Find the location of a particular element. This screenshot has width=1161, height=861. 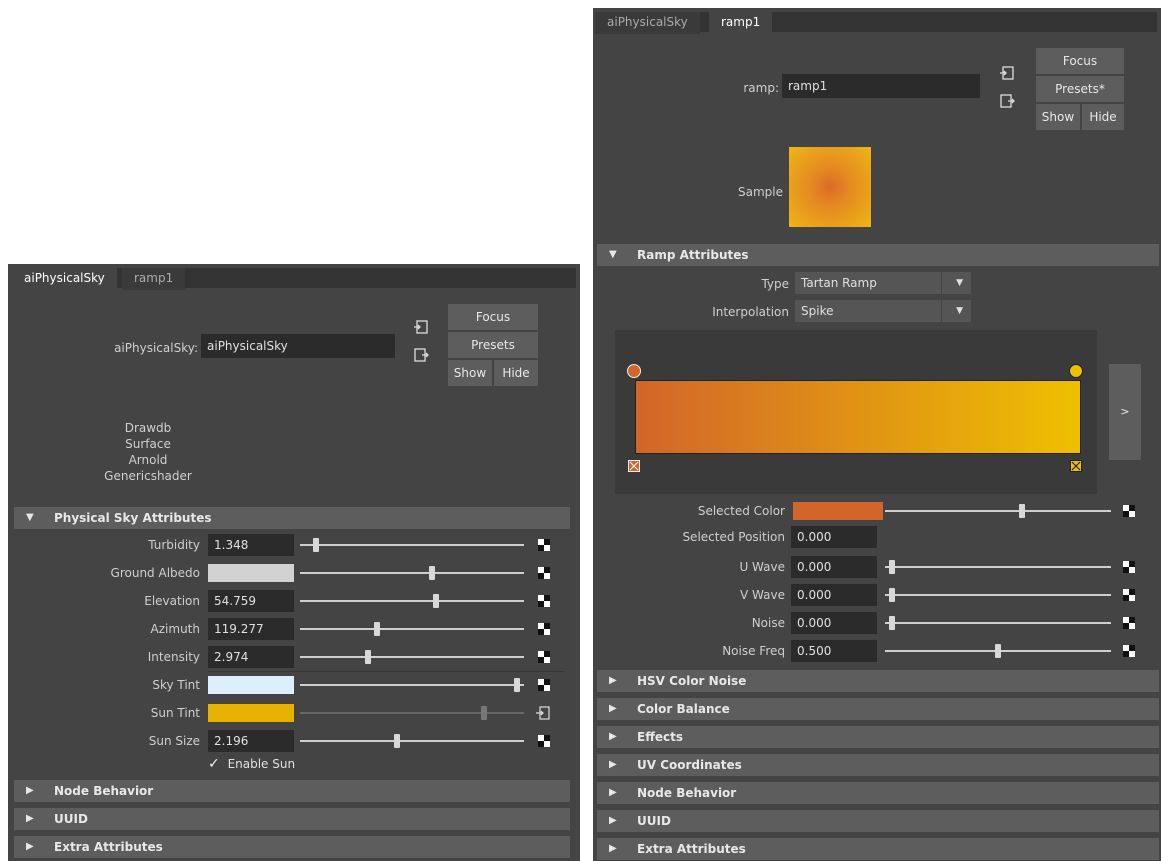

node-name-label: aiPhysicalSky: is located at coordinates (156, 348).